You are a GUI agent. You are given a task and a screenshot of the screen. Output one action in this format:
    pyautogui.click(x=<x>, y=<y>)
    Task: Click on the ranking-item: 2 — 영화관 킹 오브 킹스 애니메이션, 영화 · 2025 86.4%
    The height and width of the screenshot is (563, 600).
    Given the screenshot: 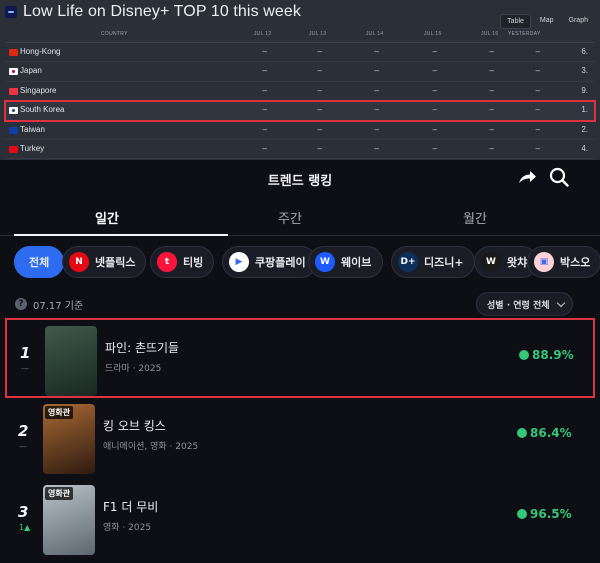 What is the action you would take?
    pyautogui.click(x=300, y=438)
    